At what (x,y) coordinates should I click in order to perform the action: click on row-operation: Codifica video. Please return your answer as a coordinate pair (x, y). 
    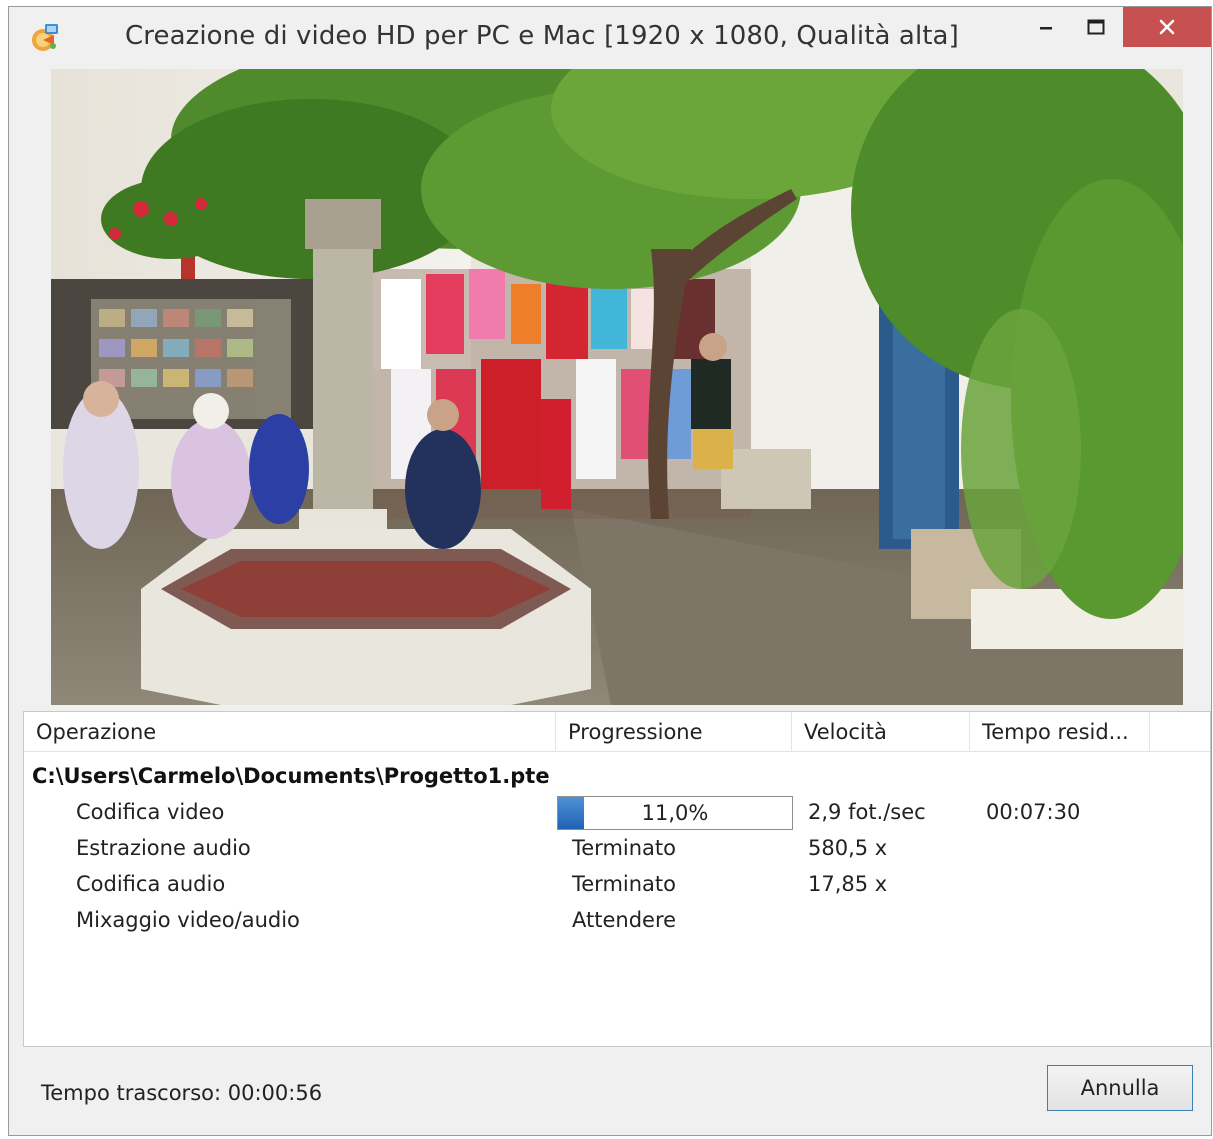
    Looking at the image, I should click on (150, 812).